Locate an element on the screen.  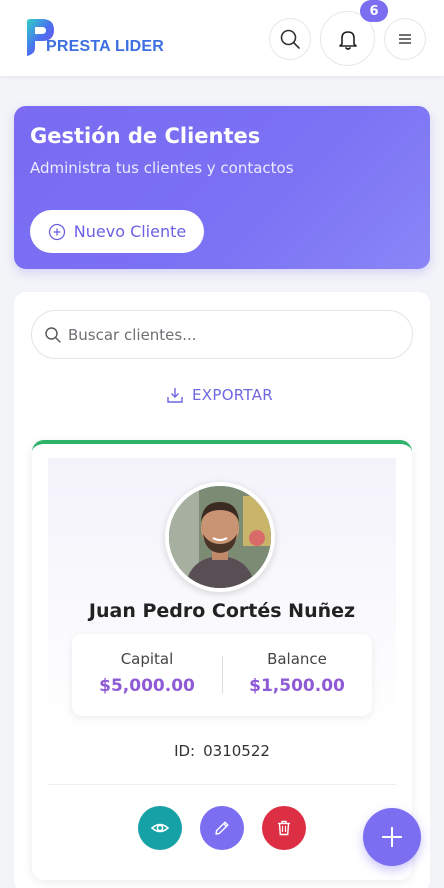
notification-count-badge: 6 is located at coordinates (374, 11).